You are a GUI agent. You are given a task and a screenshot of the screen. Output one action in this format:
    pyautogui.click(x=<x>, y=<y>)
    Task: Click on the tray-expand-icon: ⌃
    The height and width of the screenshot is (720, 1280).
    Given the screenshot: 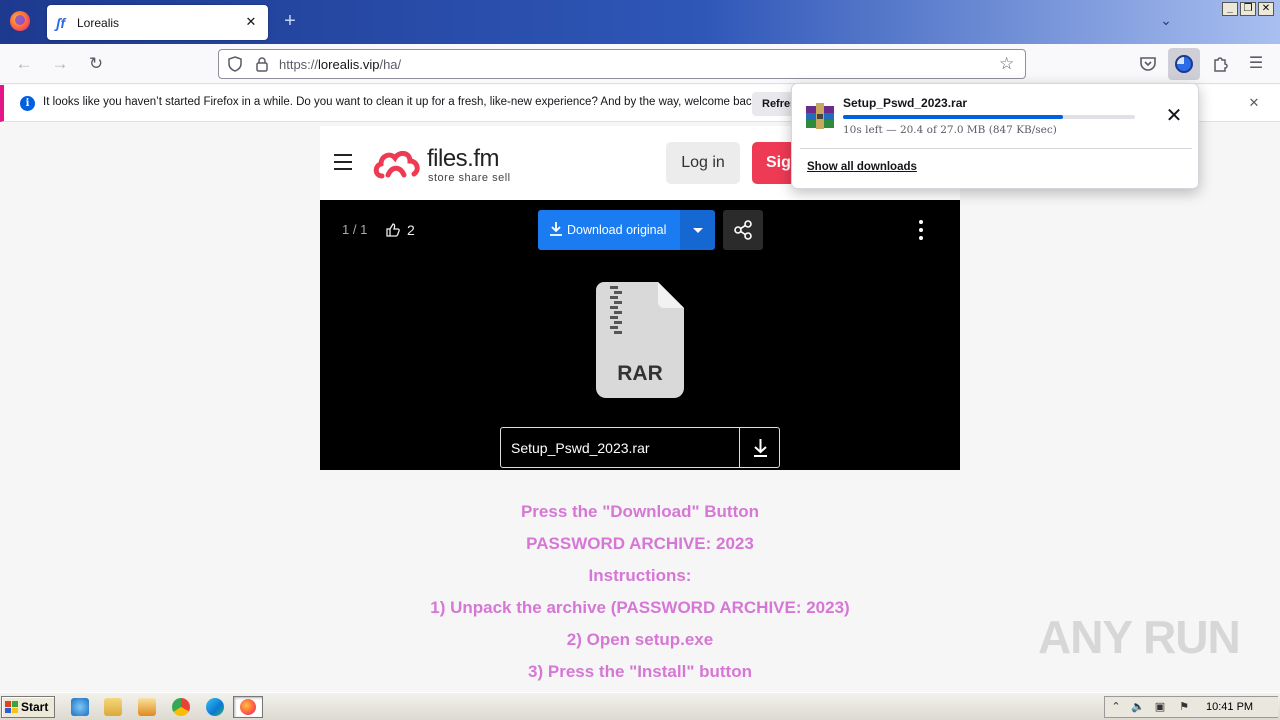 What is the action you would take?
    pyautogui.click(x=1116, y=707)
    